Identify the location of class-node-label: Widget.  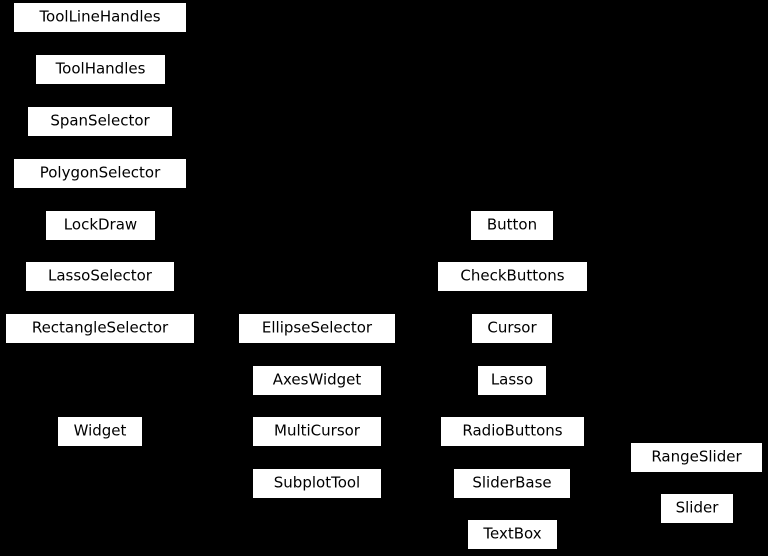
(100, 430).